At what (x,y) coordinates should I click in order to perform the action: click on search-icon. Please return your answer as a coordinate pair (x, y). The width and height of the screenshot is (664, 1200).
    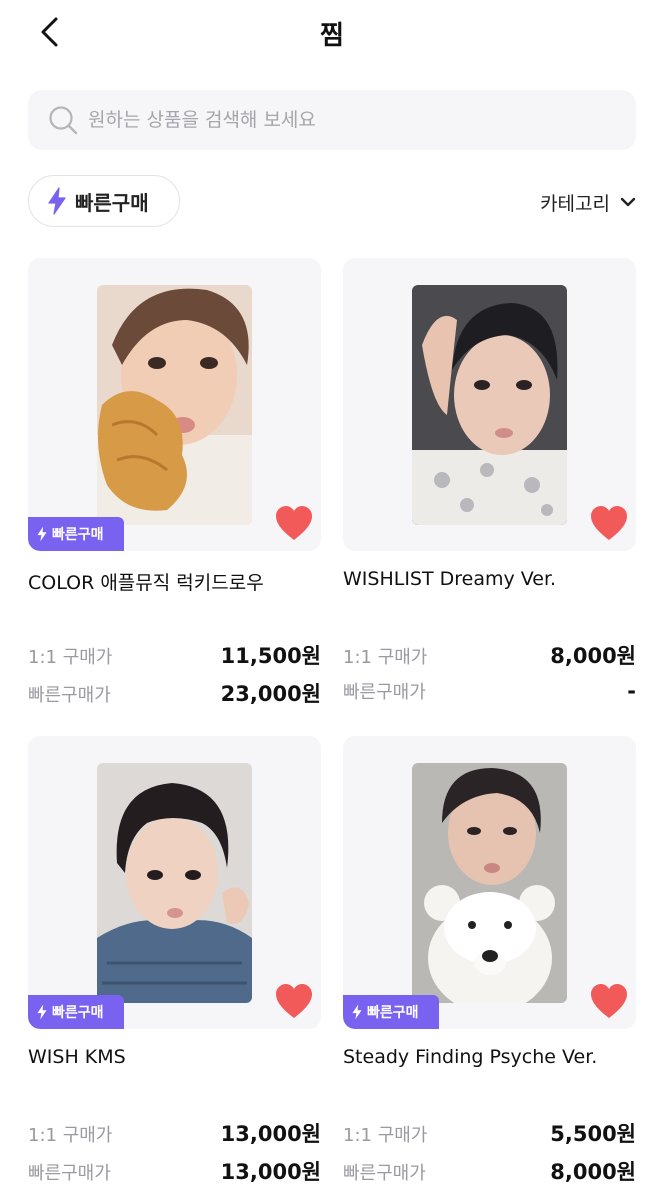
    Looking at the image, I should click on (63, 120).